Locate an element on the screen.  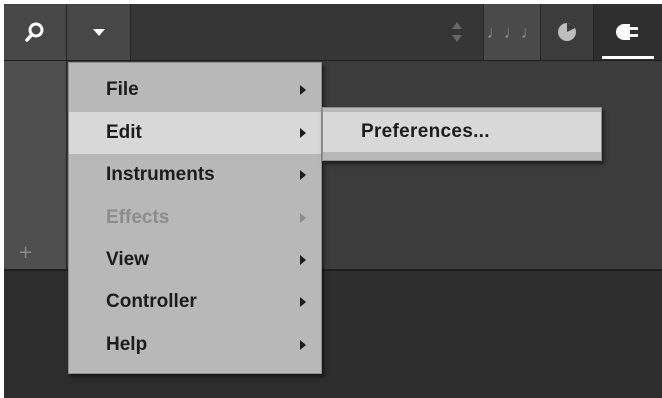
triangle-down-icon is located at coordinates (98, 32).